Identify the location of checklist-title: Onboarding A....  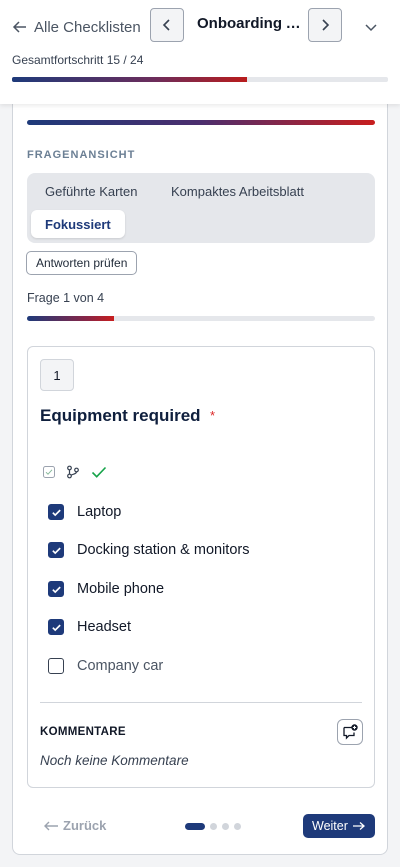
(249, 23).